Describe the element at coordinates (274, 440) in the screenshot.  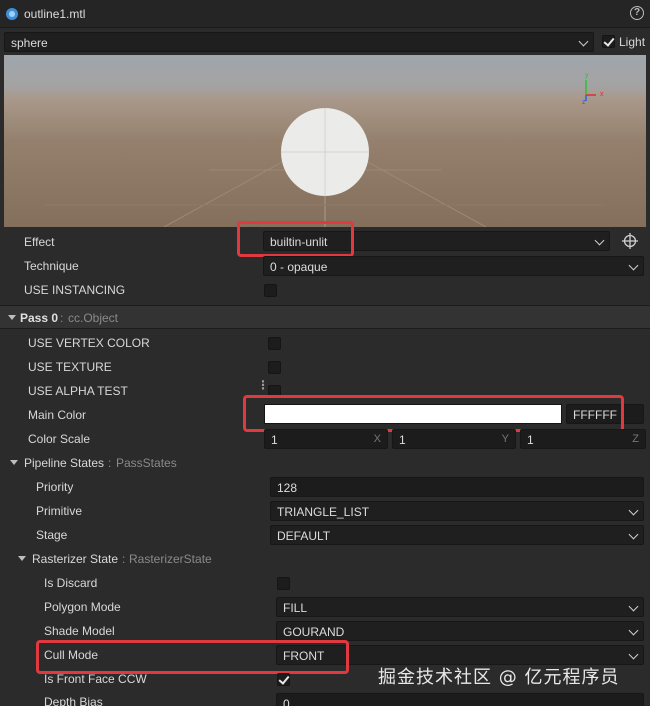
I see `color-scale-x-value: 1` at that location.